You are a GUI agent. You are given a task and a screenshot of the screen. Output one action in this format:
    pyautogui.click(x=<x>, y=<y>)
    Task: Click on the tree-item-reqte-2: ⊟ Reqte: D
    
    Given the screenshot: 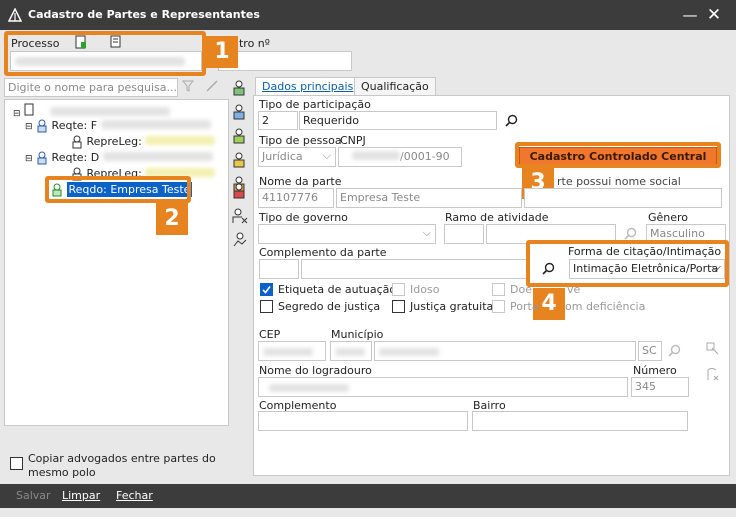 What is the action you would take?
    pyautogui.click(x=119, y=158)
    